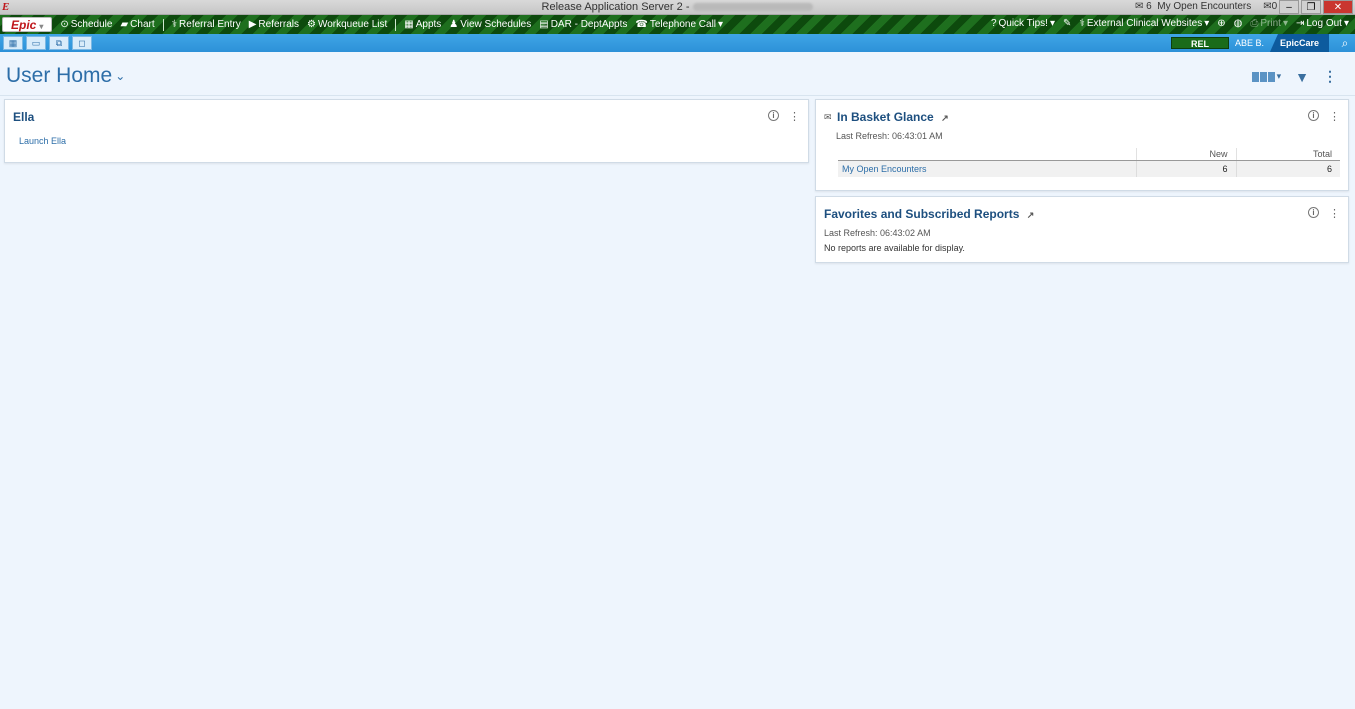 Image resolution: width=1355 pixels, height=709 pixels. What do you see at coordinates (409, 24) in the screenshot?
I see `appts-icon: ▦` at bounding box center [409, 24].